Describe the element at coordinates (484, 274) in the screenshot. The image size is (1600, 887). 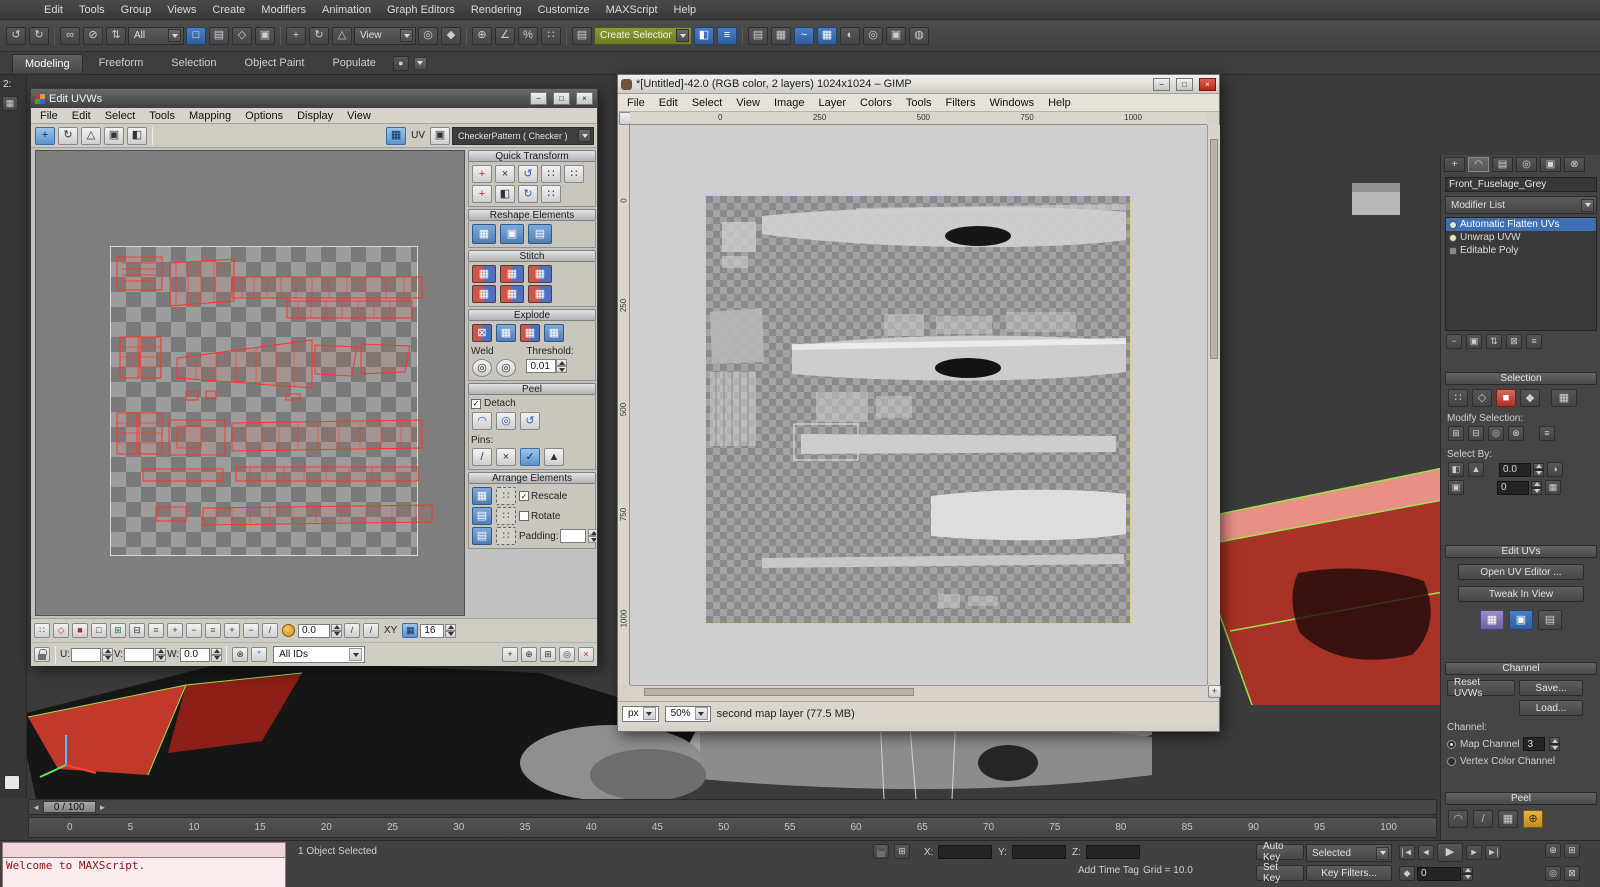
I see `stitch-custom-icon: ▦` at that location.